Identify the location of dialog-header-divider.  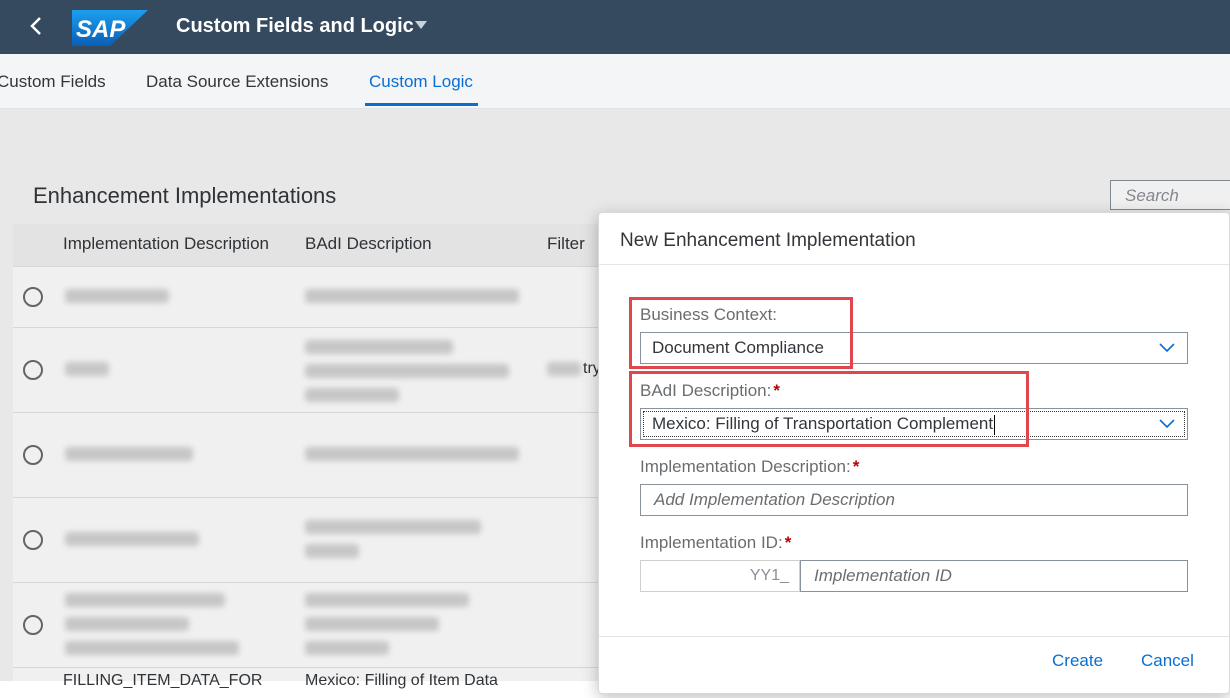
(914, 264).